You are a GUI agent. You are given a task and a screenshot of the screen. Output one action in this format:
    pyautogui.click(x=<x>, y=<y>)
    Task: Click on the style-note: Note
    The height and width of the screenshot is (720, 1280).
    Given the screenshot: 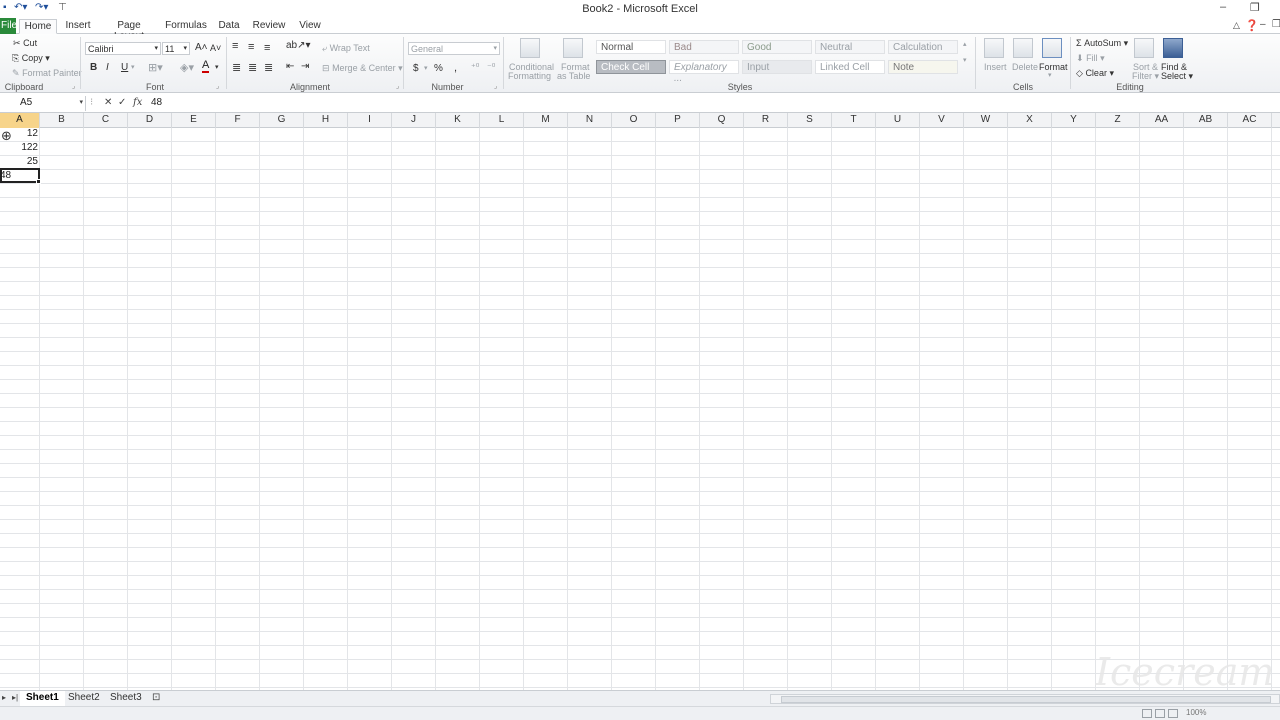 What is the action you would take?
    pyautogui.click(x=923, y=67)
    